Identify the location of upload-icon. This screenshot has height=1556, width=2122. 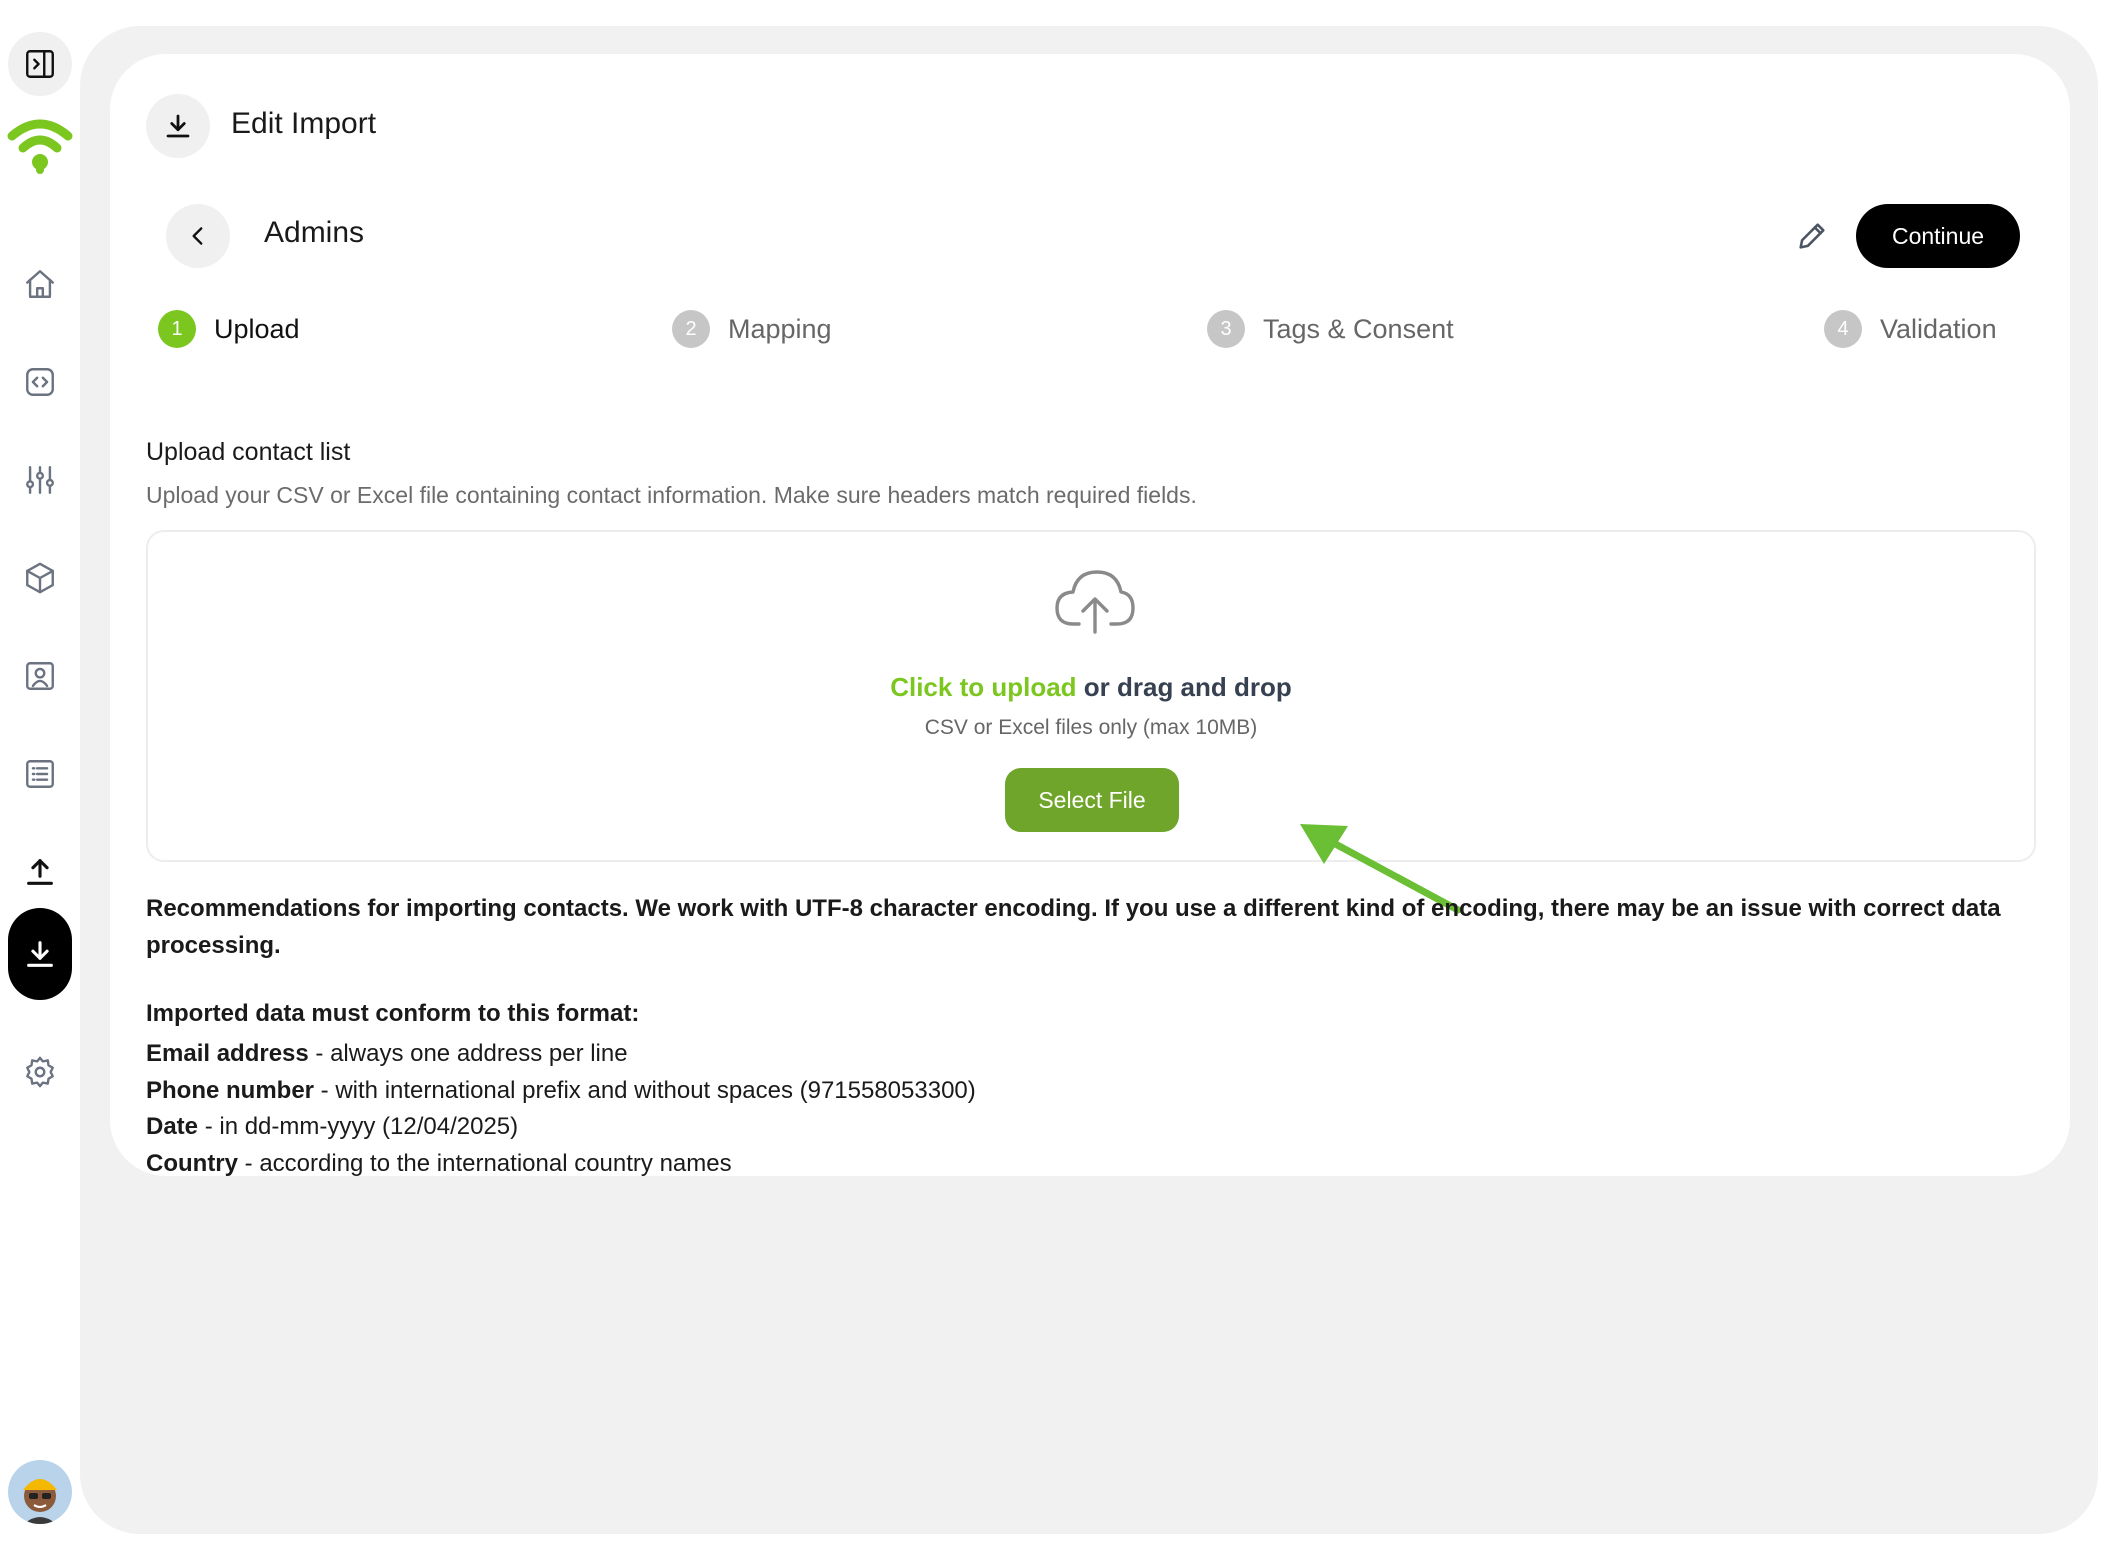
(40, 872).